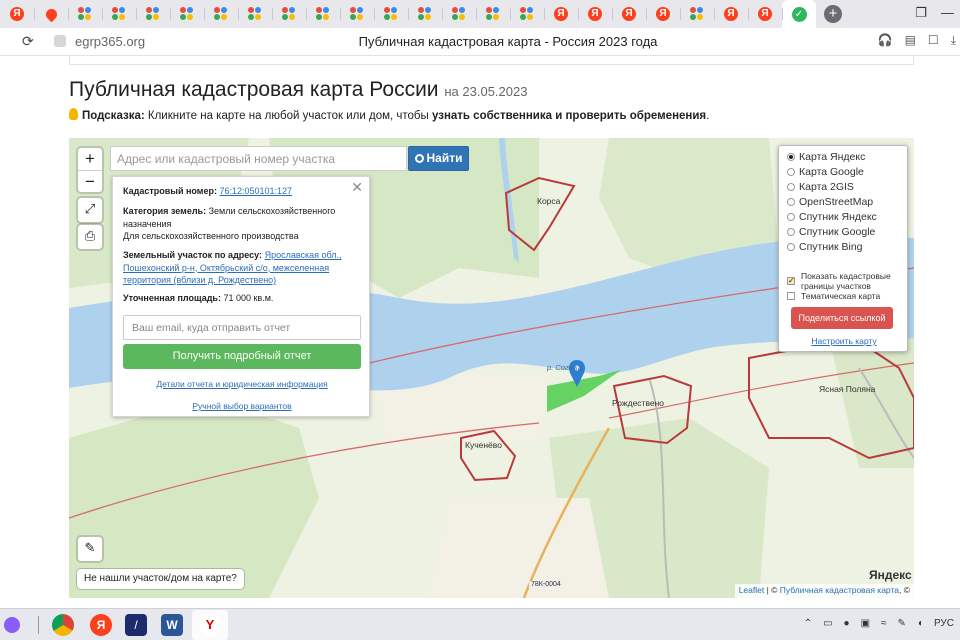 This screenshot has width=960, height=640. Describe the element at coordinates (825, 172) in the screenshot. I see `layer-option: Карта Google` at that location.